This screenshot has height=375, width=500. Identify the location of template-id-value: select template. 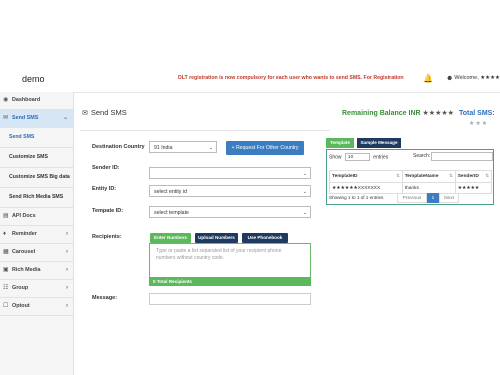
(171, 213).